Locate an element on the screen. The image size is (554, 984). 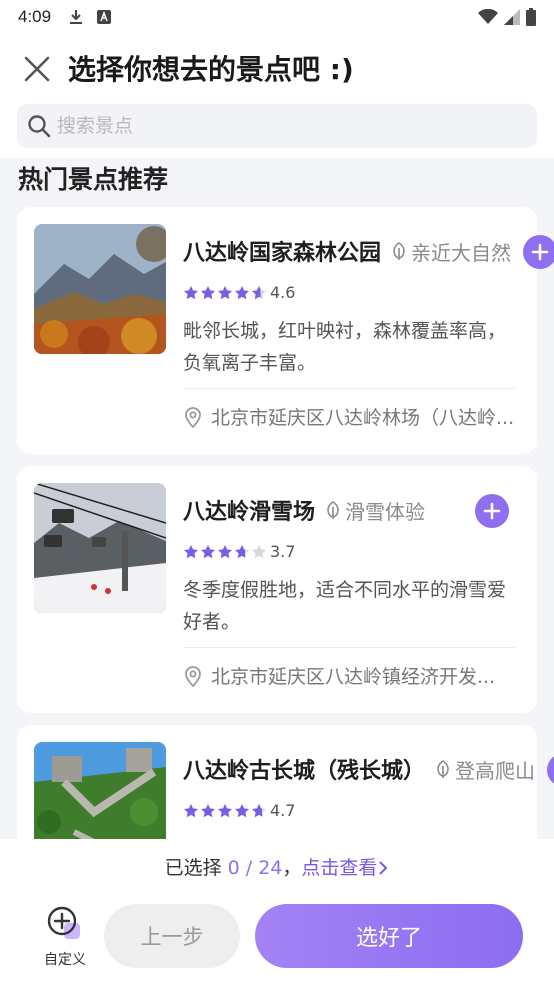
spot-card: 八达岭古长城（残长城） 登高爬山 4.7 is located at coordinates (285, 782).